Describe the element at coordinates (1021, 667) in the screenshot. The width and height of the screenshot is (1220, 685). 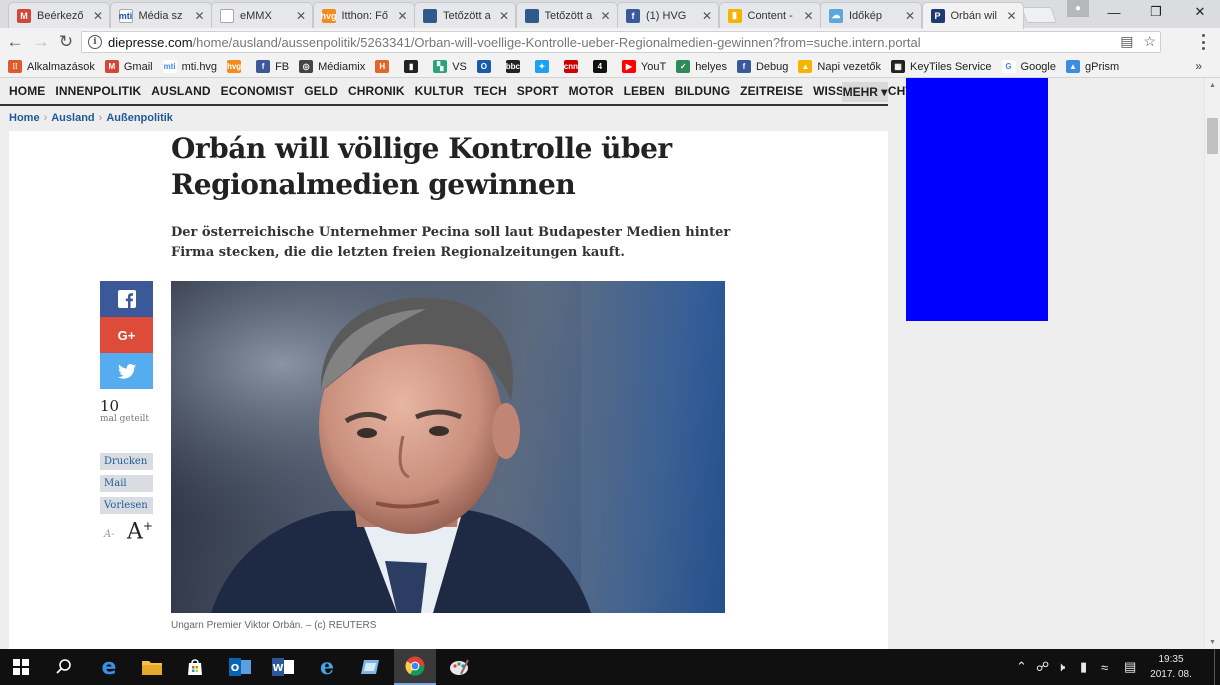
I see `show-hidden-icons-icon: ⌃` at that location.